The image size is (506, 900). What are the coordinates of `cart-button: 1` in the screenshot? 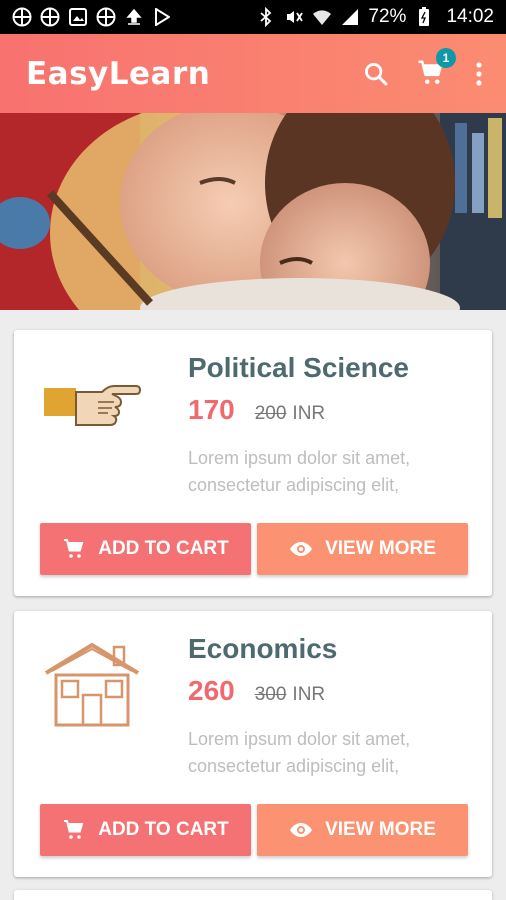 It's located at (436, 68).